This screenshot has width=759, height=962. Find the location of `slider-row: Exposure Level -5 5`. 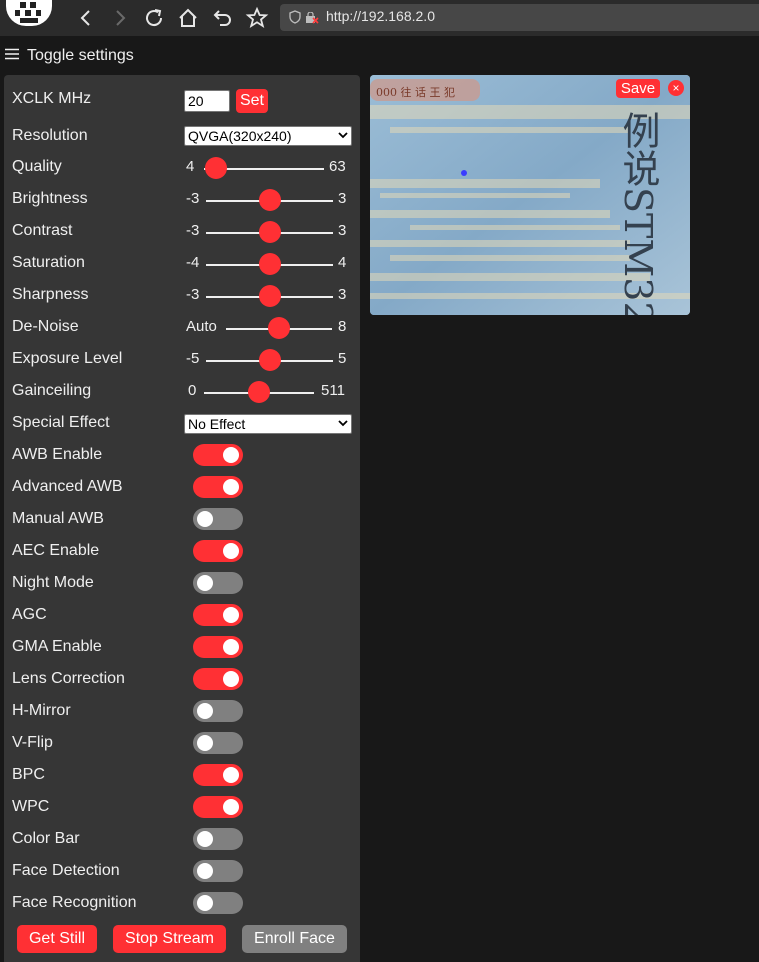

slider-row: Exposure Level -5 5 is located at coordinates (182, 360).